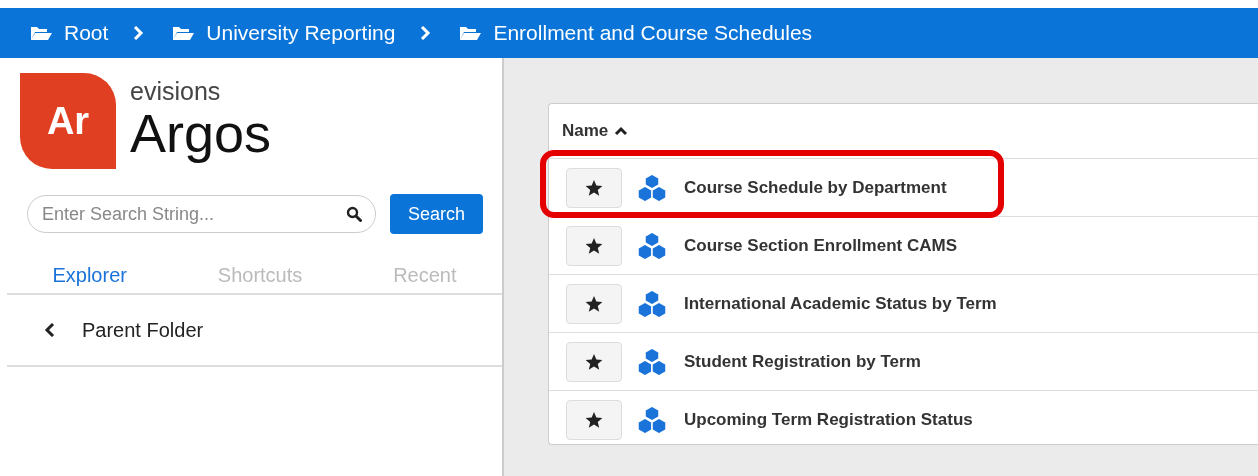 The height and width of the screenshot is (476, 1258). Describe the element at coordinates (354, 214) in the screenshot. I see `search-icon` at that location.